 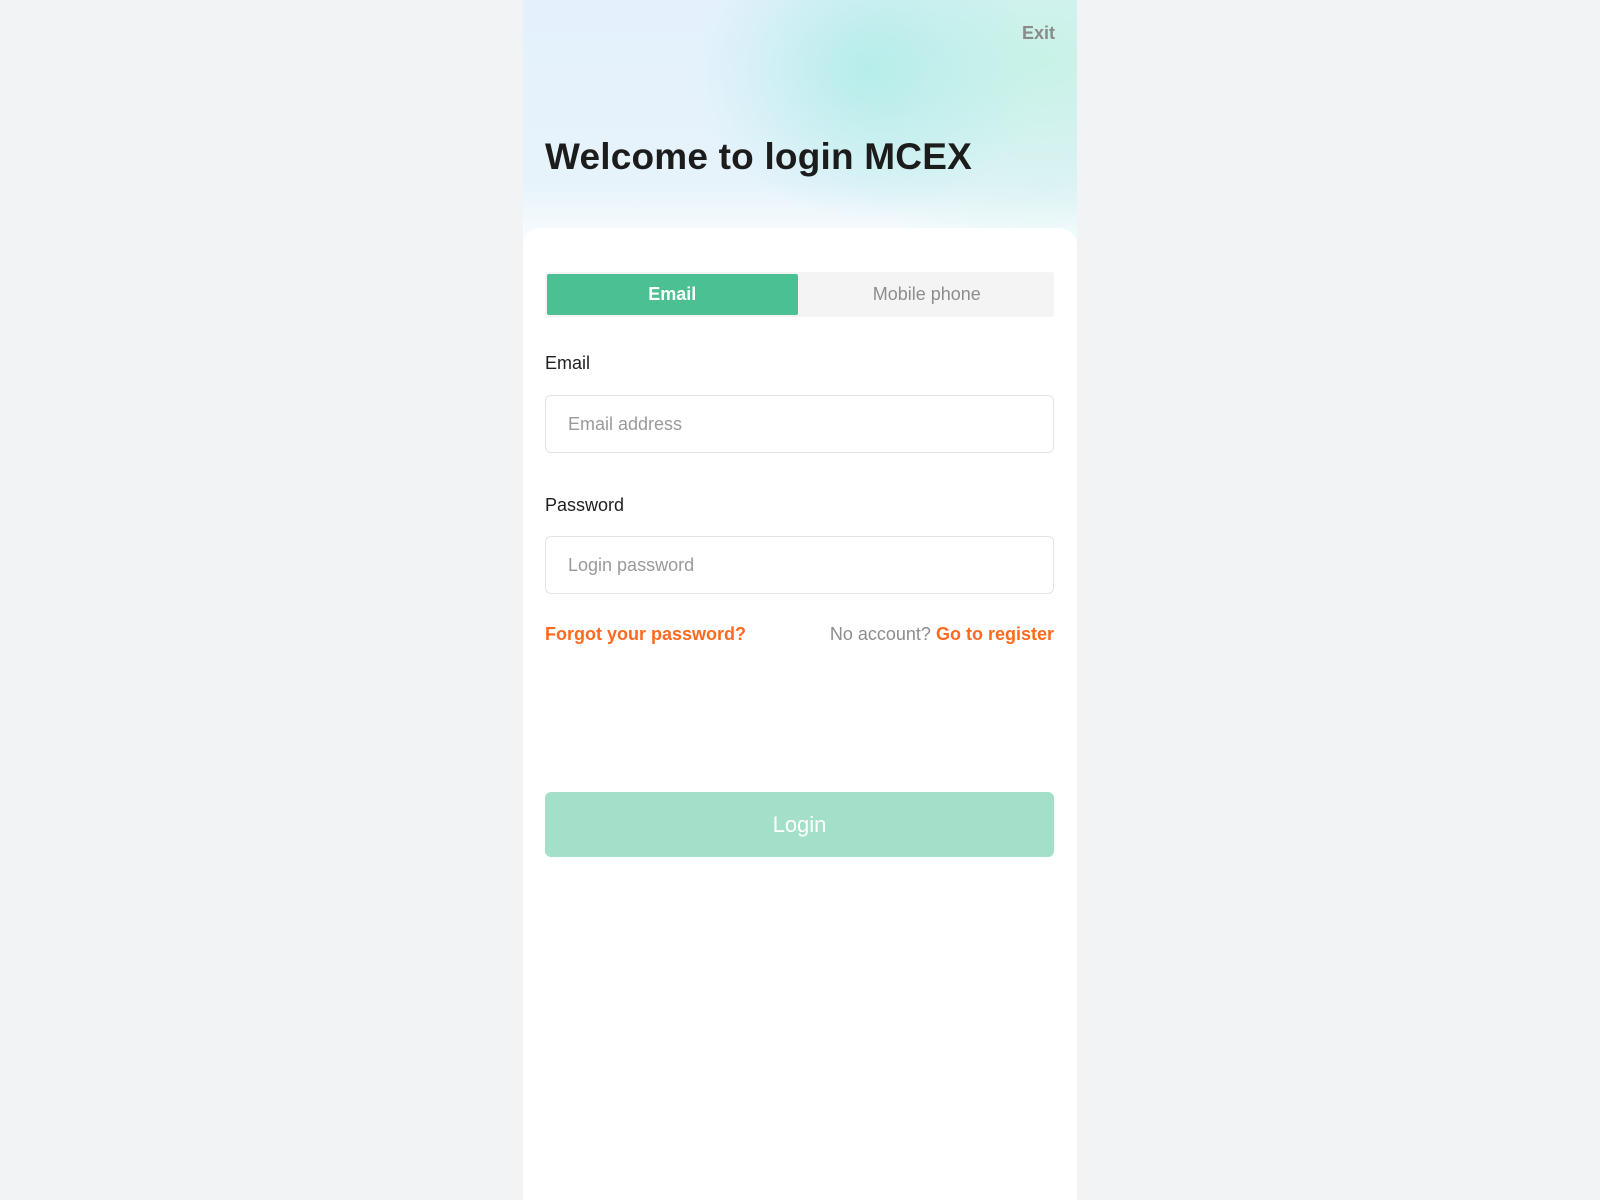 What do you see at coordinates (799, 424) in the screenshot?
I see `email-field` at bounding box center [799, 424].